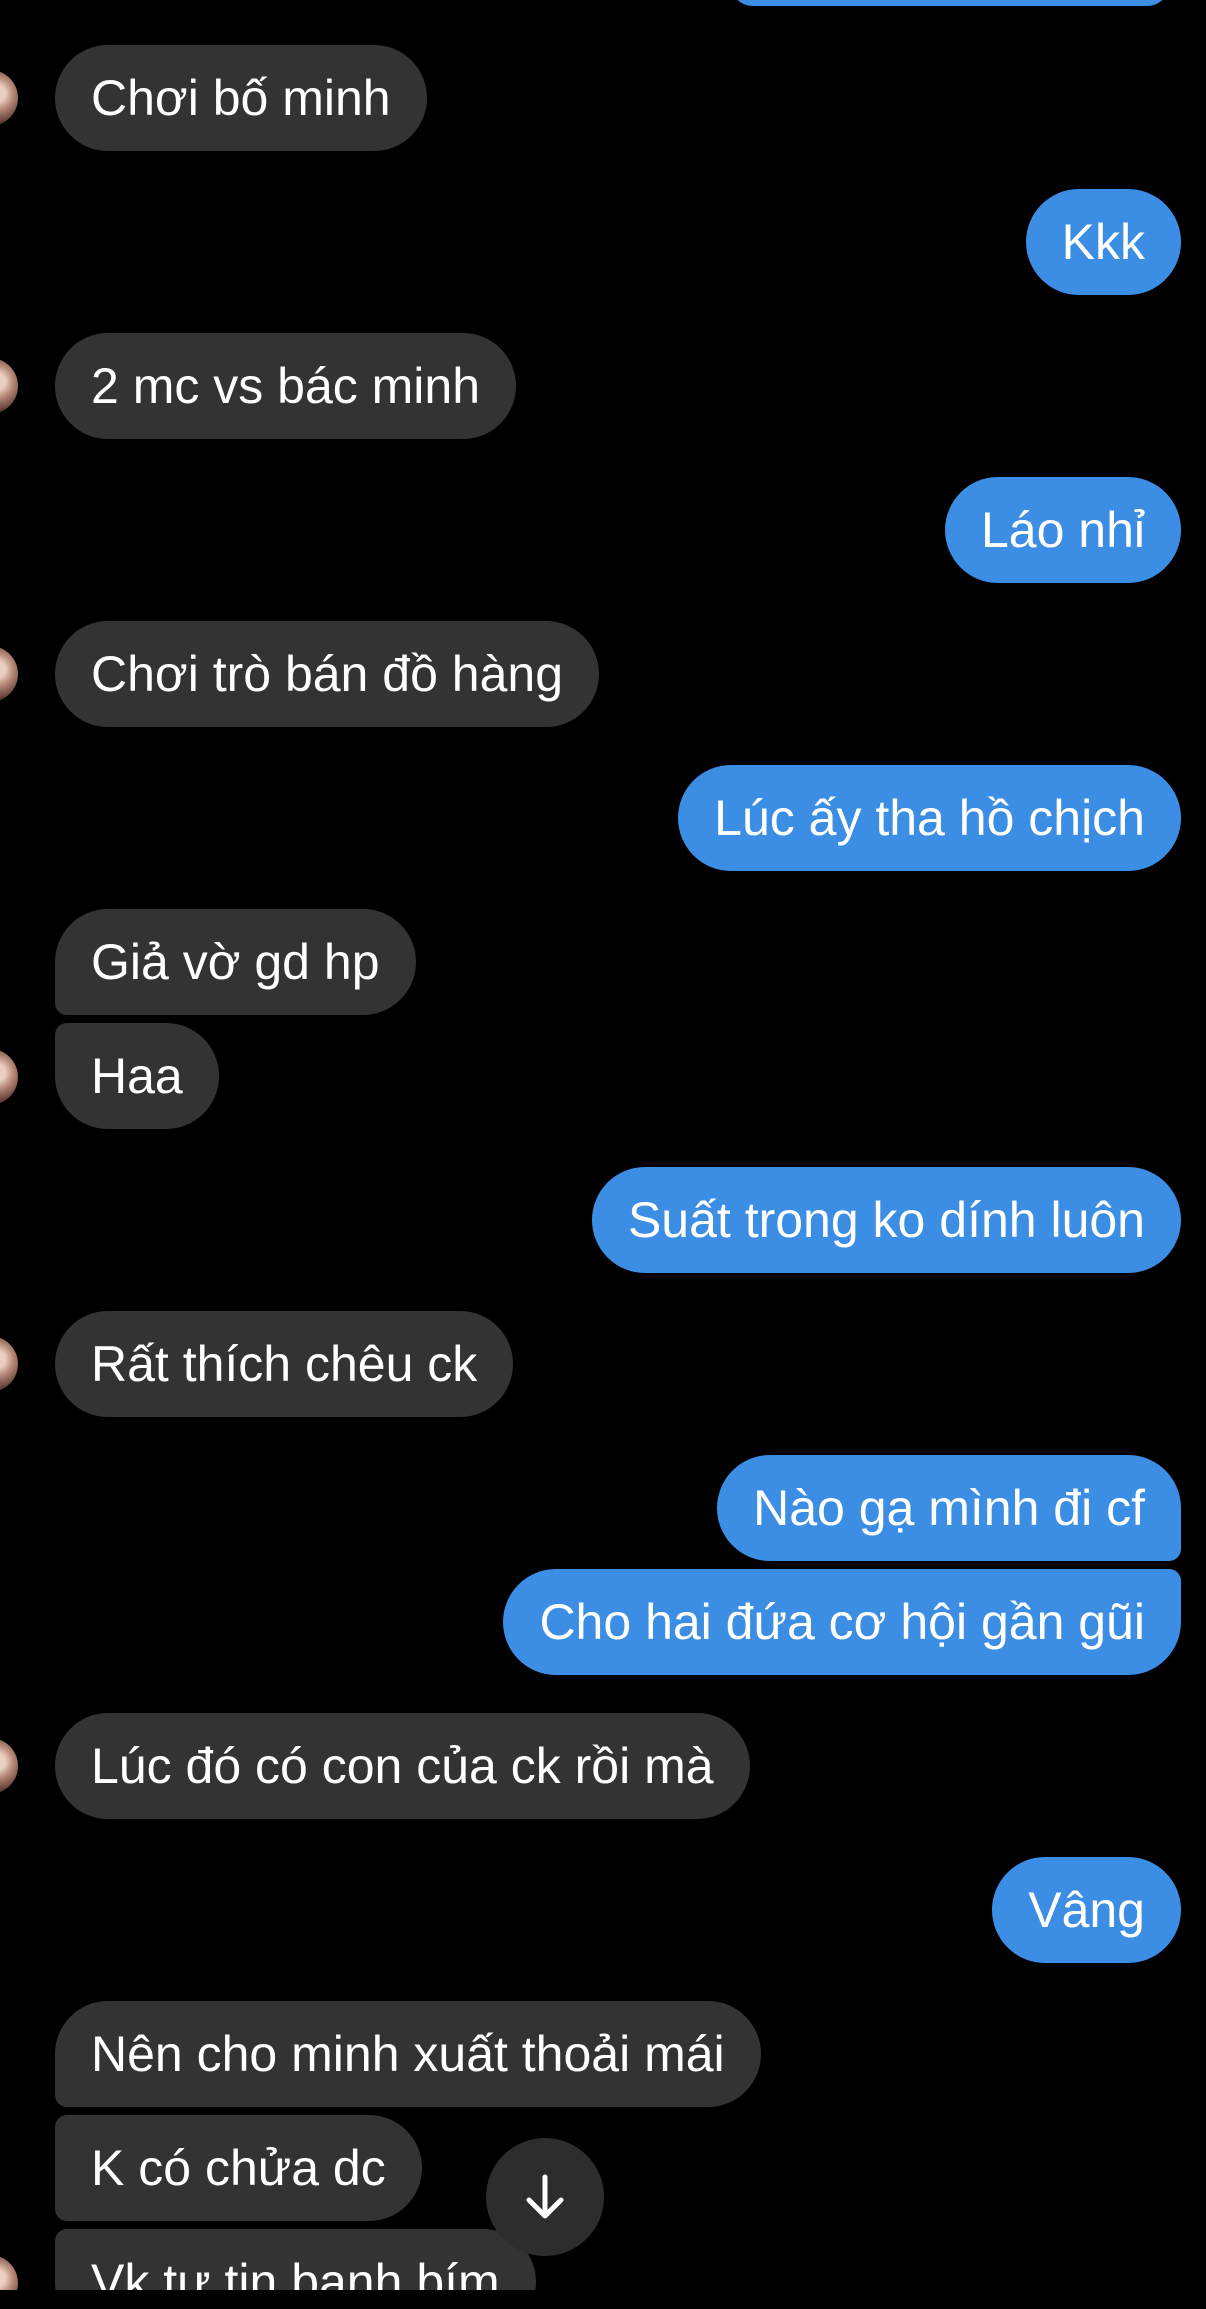 Image resolution: width=1206 pixels, height=2309 pixels. What do you see at coordinates (1103, 242) in the screenshot?
I see `message-bubble-outgoing: Kkk` at bounding box center [1103, 242].